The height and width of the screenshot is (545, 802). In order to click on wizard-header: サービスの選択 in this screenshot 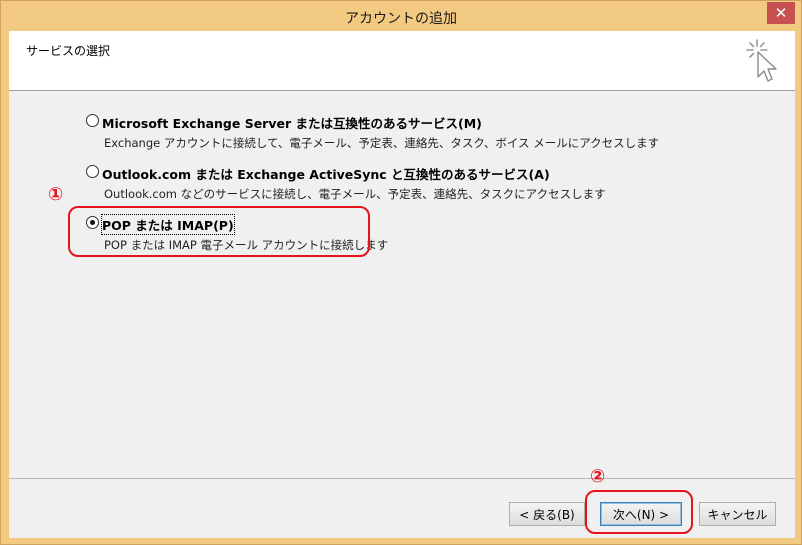, I will do `click(402, 61)`.